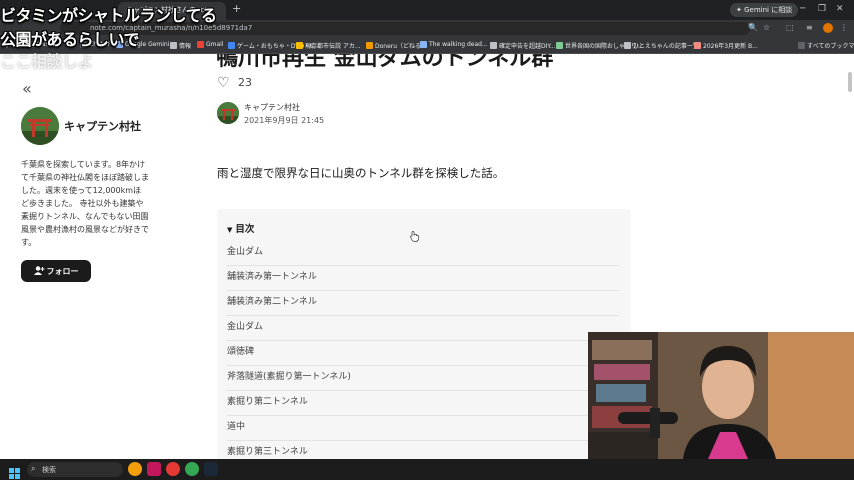 The width and height of the screenshot is (854, 480). What do you see at coordinates (840, 9) in the screenshot?
I see `close-icon: ✕` at bounding box center [840, 9].